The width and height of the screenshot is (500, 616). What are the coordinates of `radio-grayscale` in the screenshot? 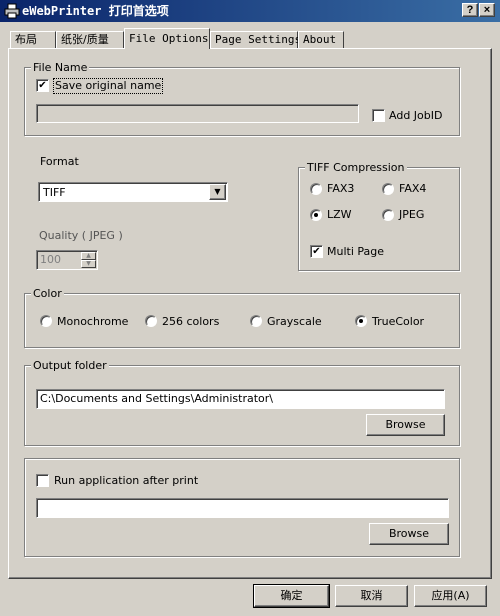 It's located at (256, 321).